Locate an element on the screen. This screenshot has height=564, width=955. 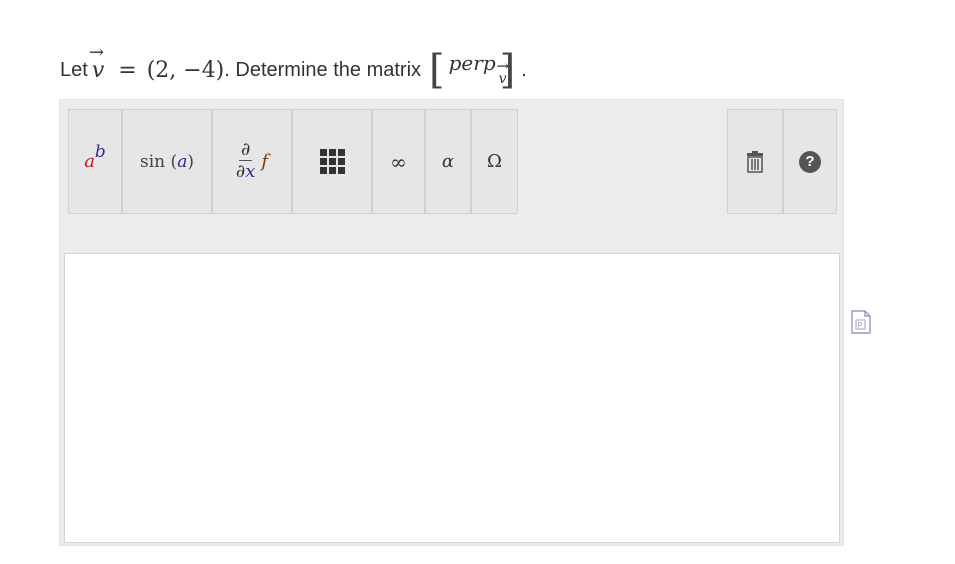
document-icon: P is located at coordinates (861, 322).